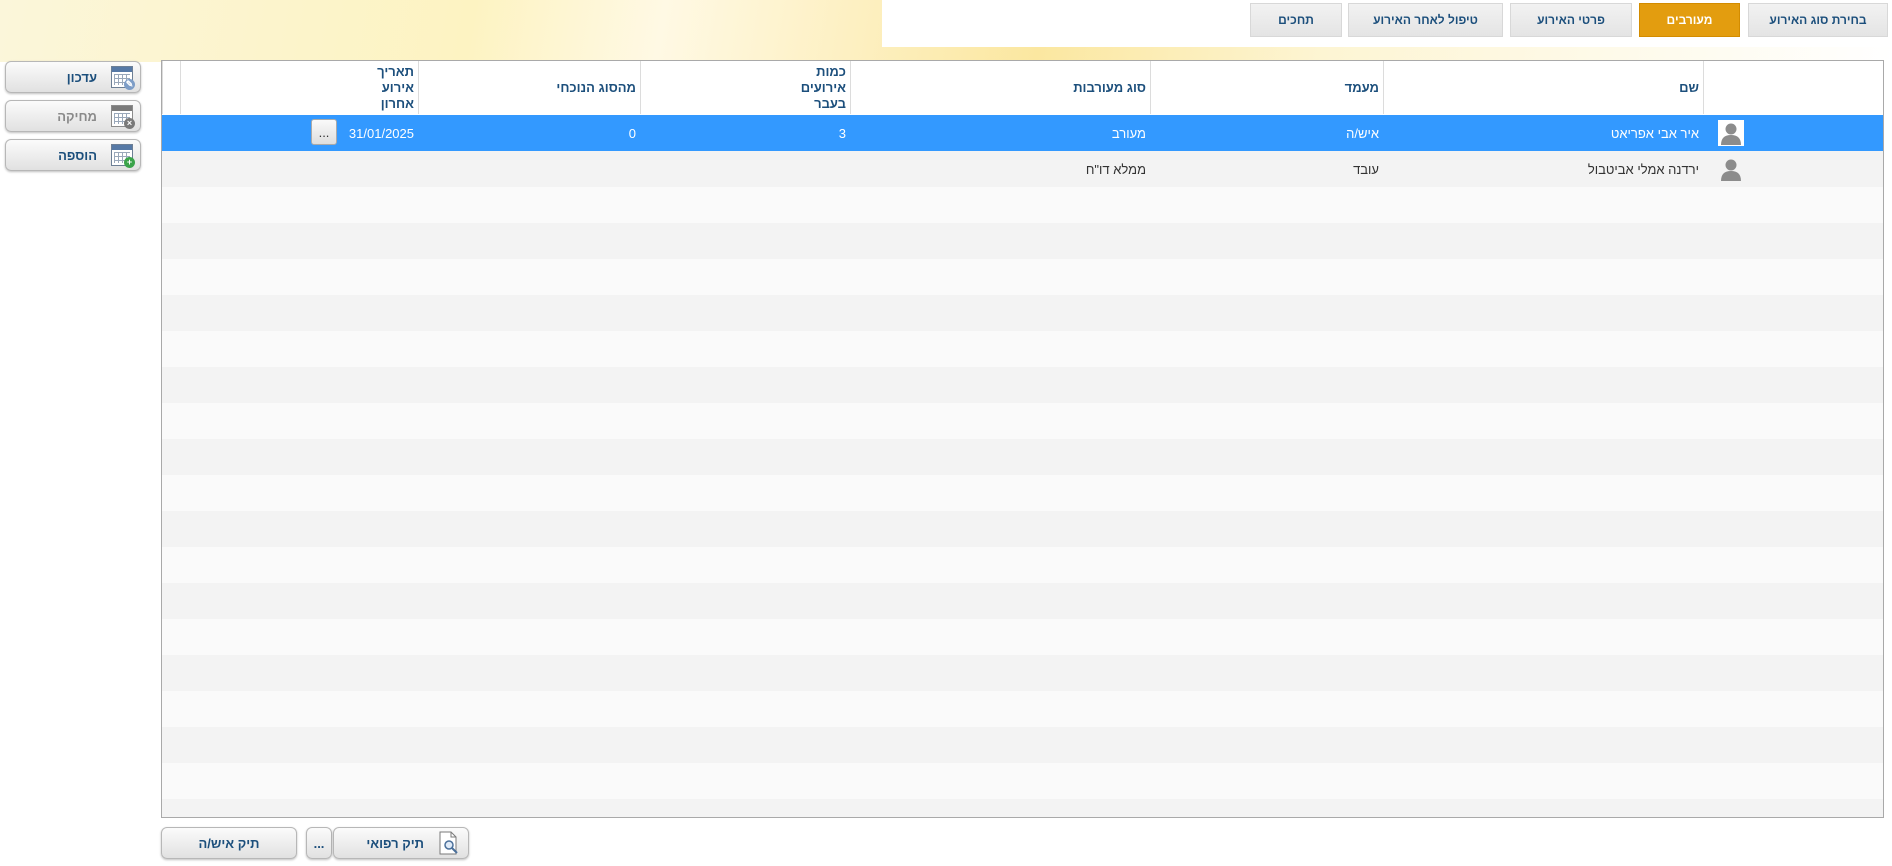 Image resolution: width=1892 pixels, height=866 pixels. Describe the element at coordinates (745, 87) in the screenshot. I see `col-past-events-header: כמות אירועים בעבר` at that location.